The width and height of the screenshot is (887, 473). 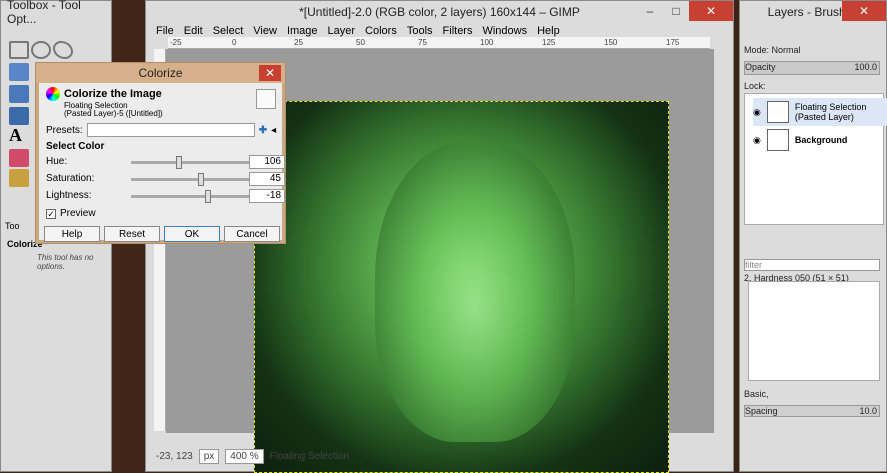 I want to click on rect-select-icon, so click(x=19, y=50).